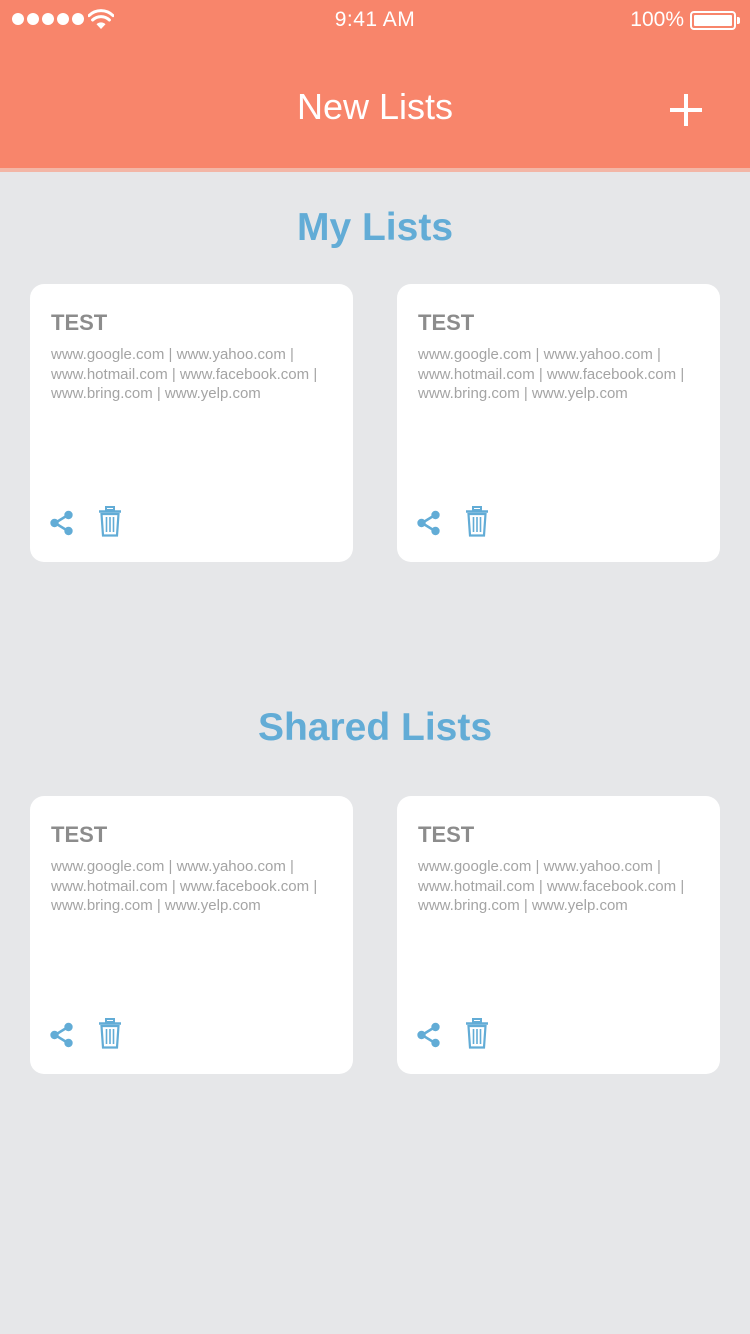  Describe the element at coordinates (375, 227) in the screenshot. I see `my-lists-heading: My Lists` at that location.